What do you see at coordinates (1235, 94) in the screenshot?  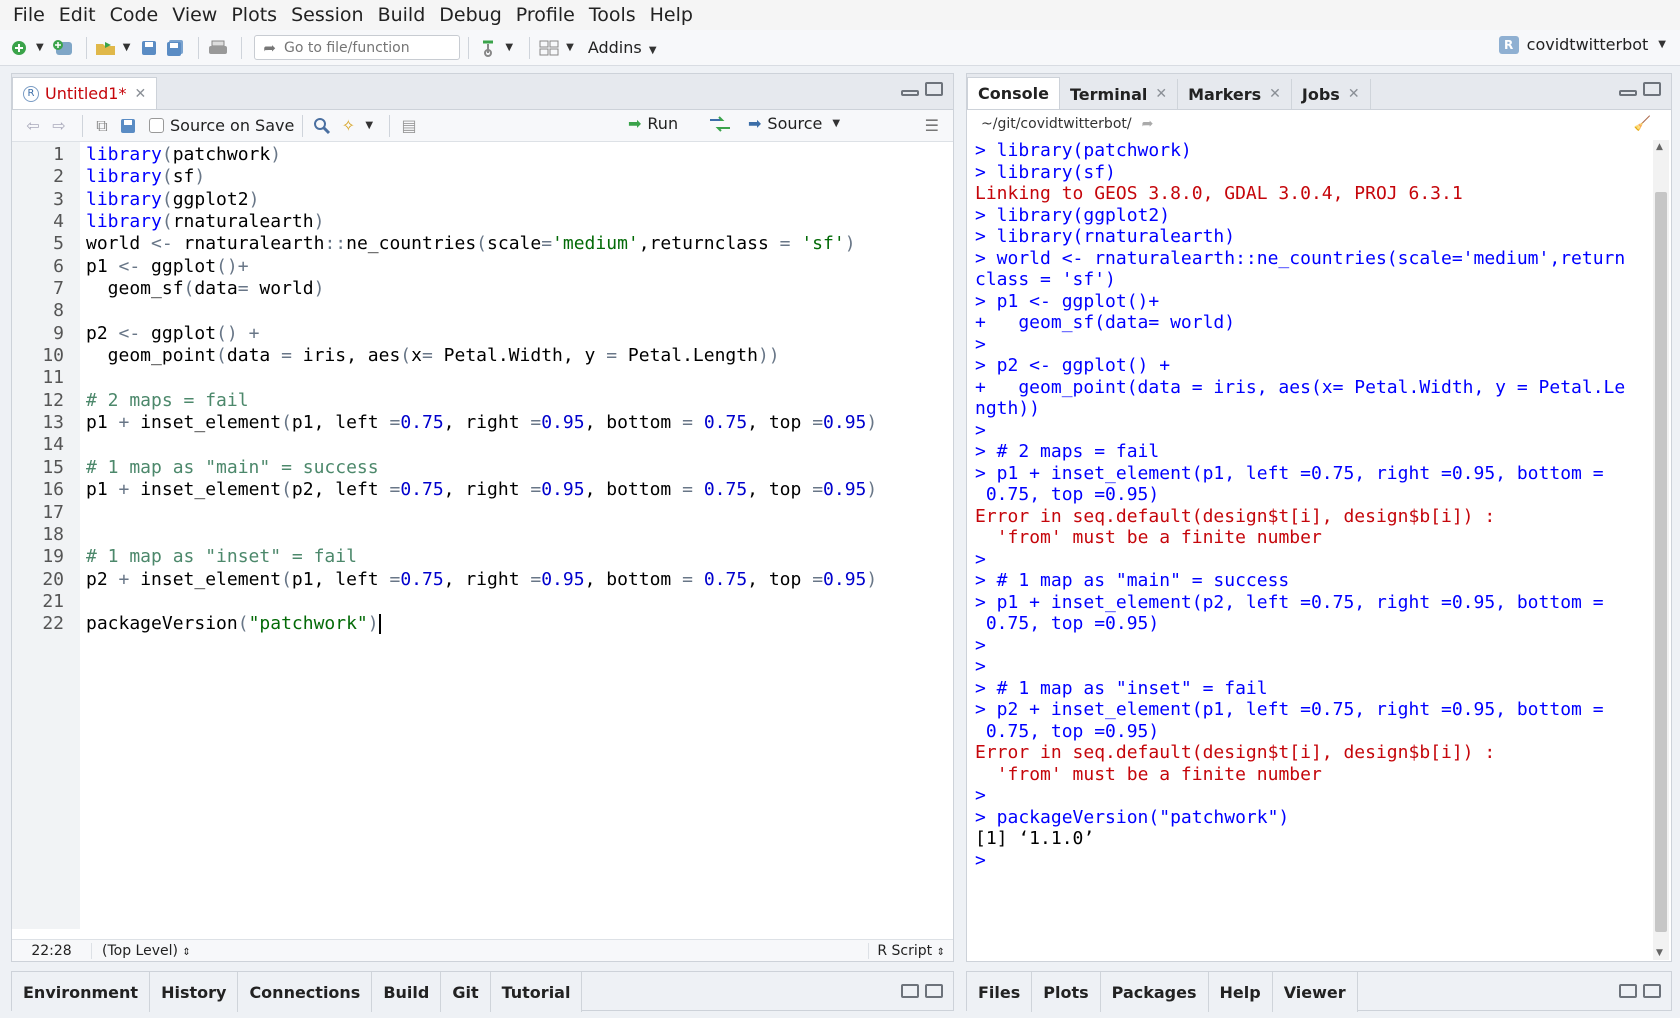 I see `tab-markers: Markers ✕` at bounding box center [1235, 94].